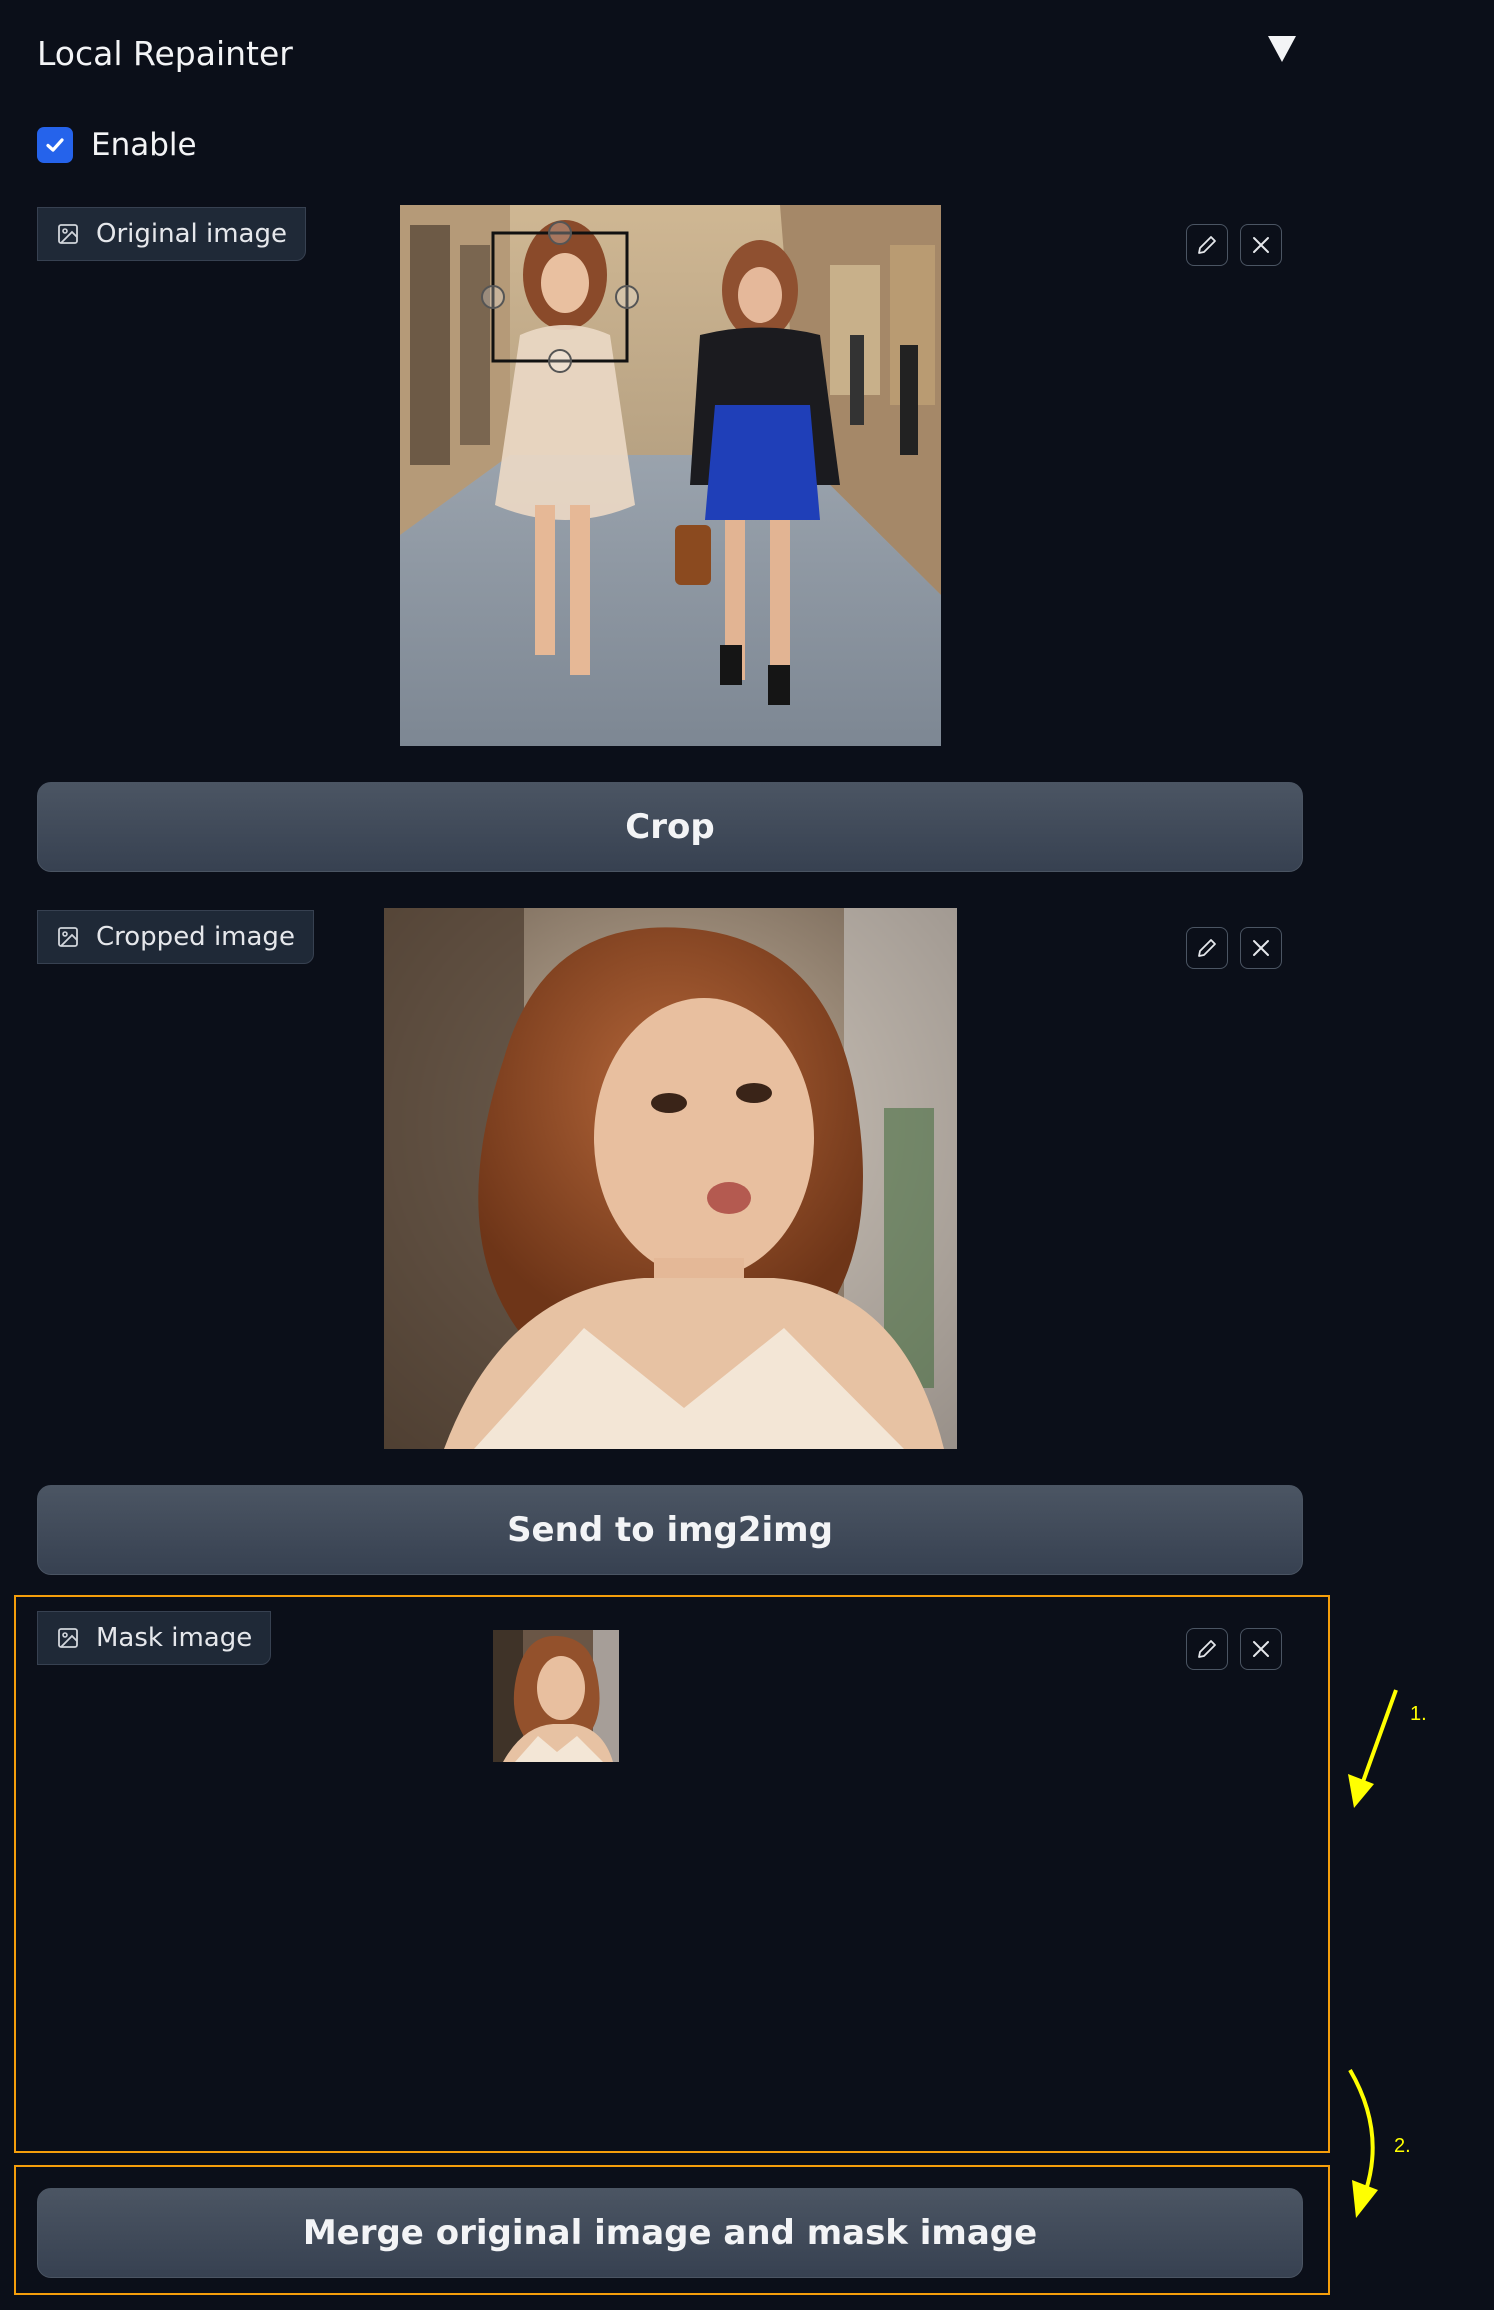  I want to click on crop-button: Crop, so click(670, 827).